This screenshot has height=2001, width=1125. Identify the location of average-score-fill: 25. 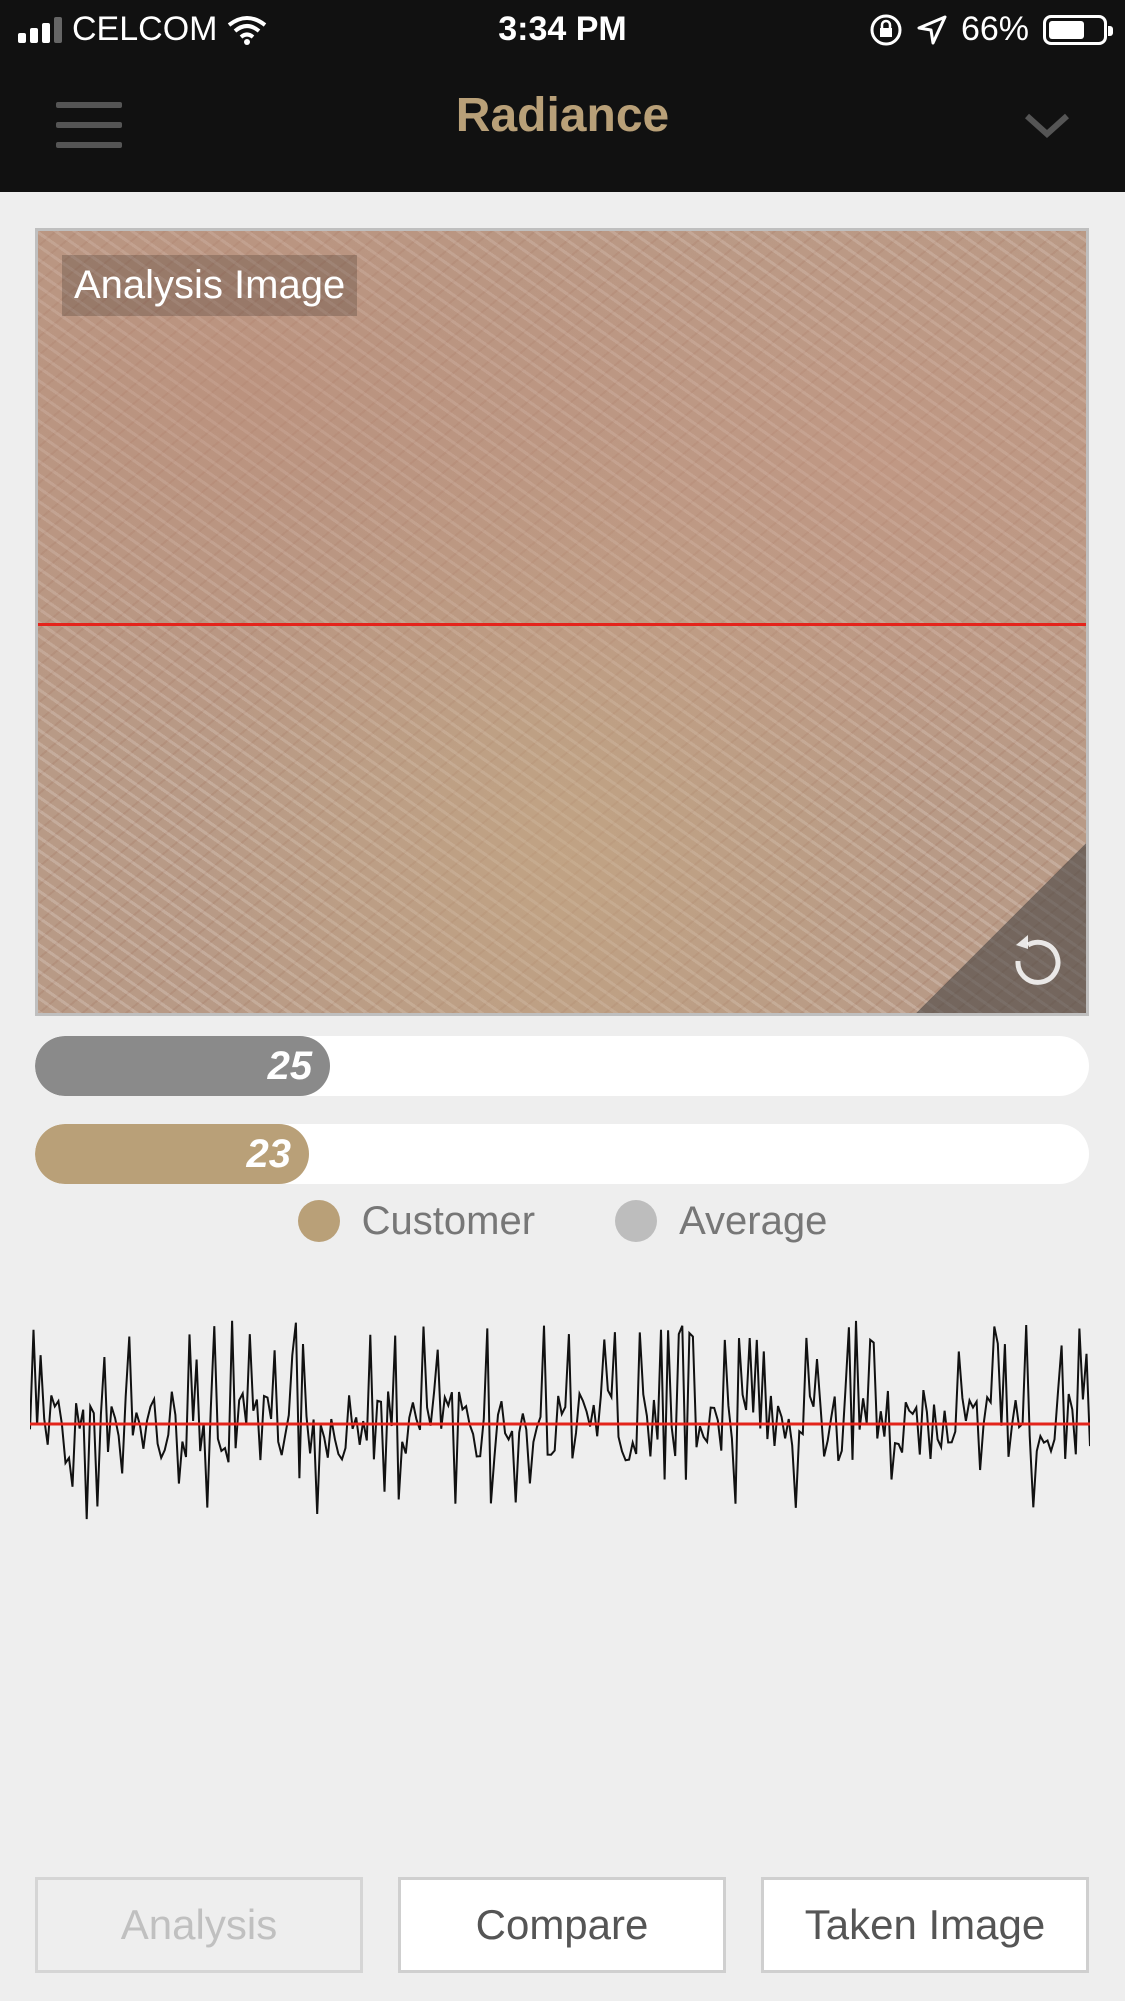
(183, 1066).